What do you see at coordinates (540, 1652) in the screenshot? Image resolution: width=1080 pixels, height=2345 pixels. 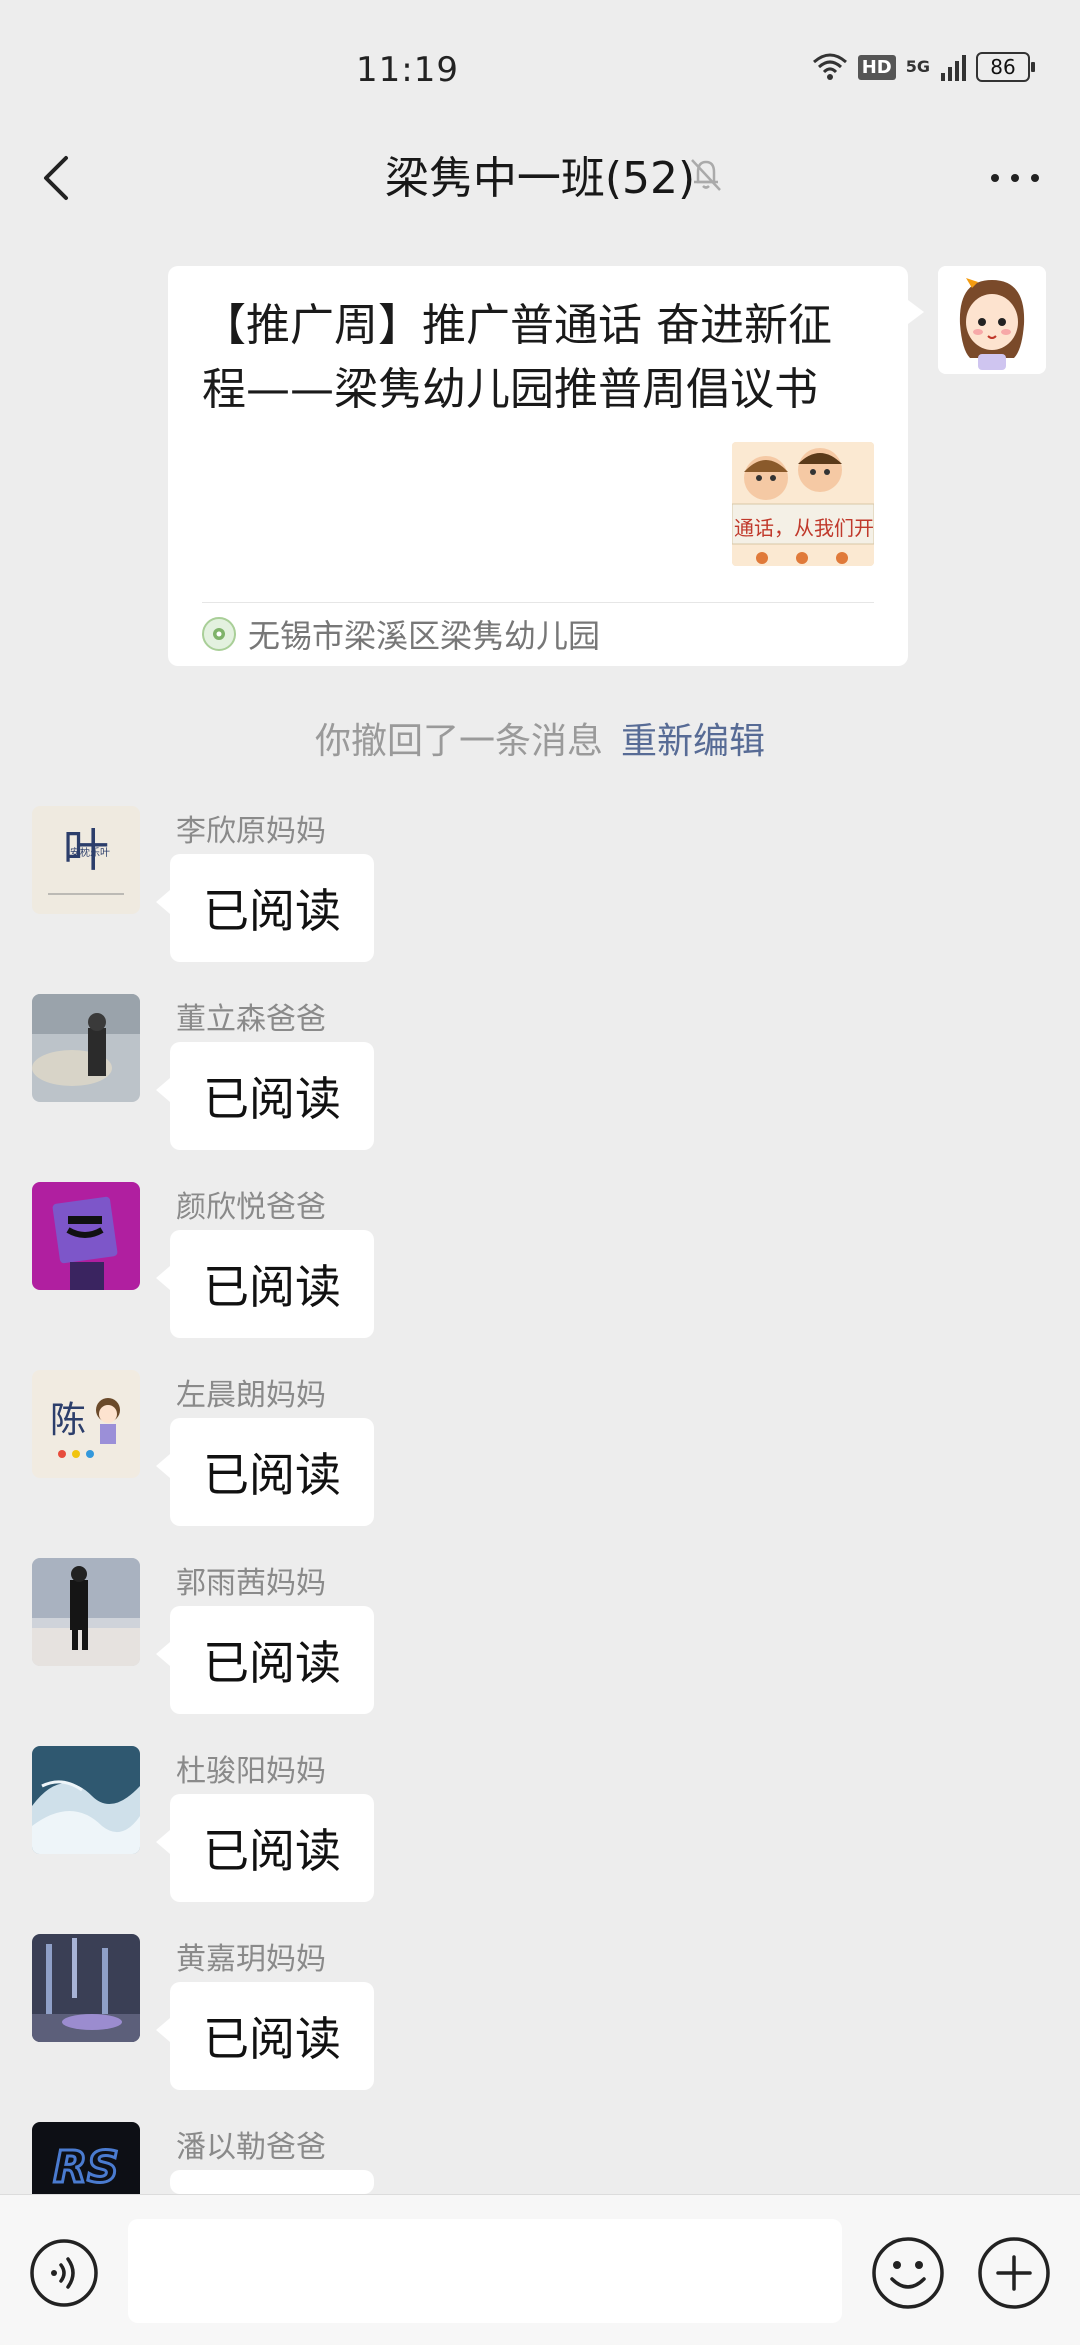 I see `message-row: 郭雨茜妈妈 已阅读` at bounding box center [540, 1652].